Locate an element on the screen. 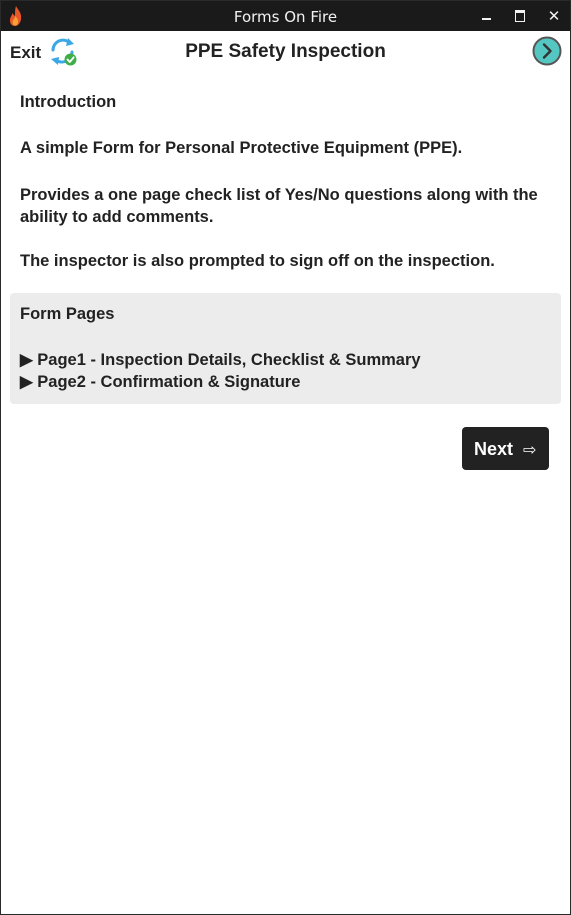  chevron-right-circle-icon is located at coordinates (547, 51).